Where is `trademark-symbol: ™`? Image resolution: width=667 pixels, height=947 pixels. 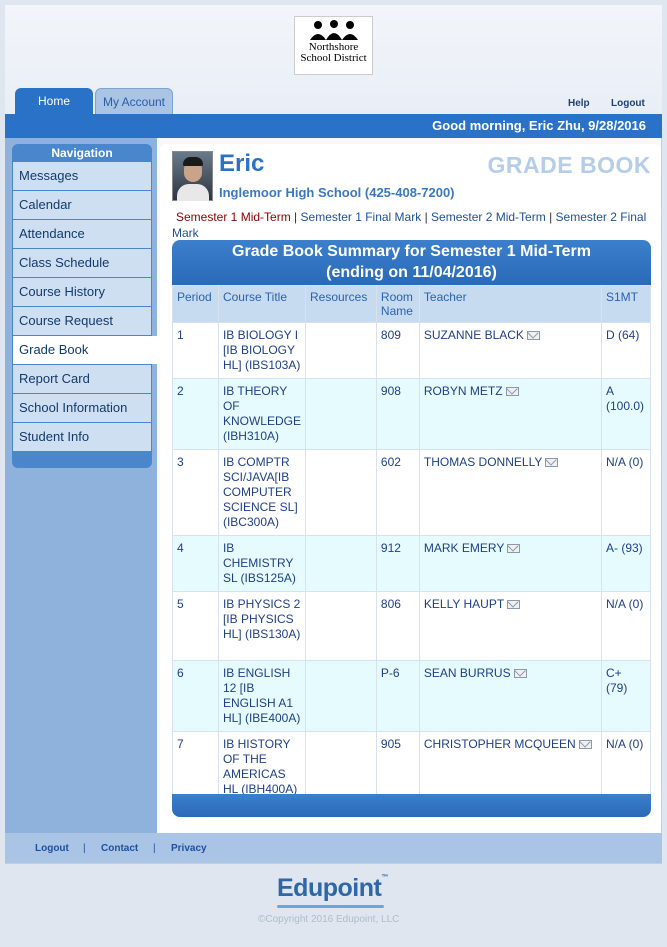 trademark-symbol: ™ is located at coordinates (384, 877).